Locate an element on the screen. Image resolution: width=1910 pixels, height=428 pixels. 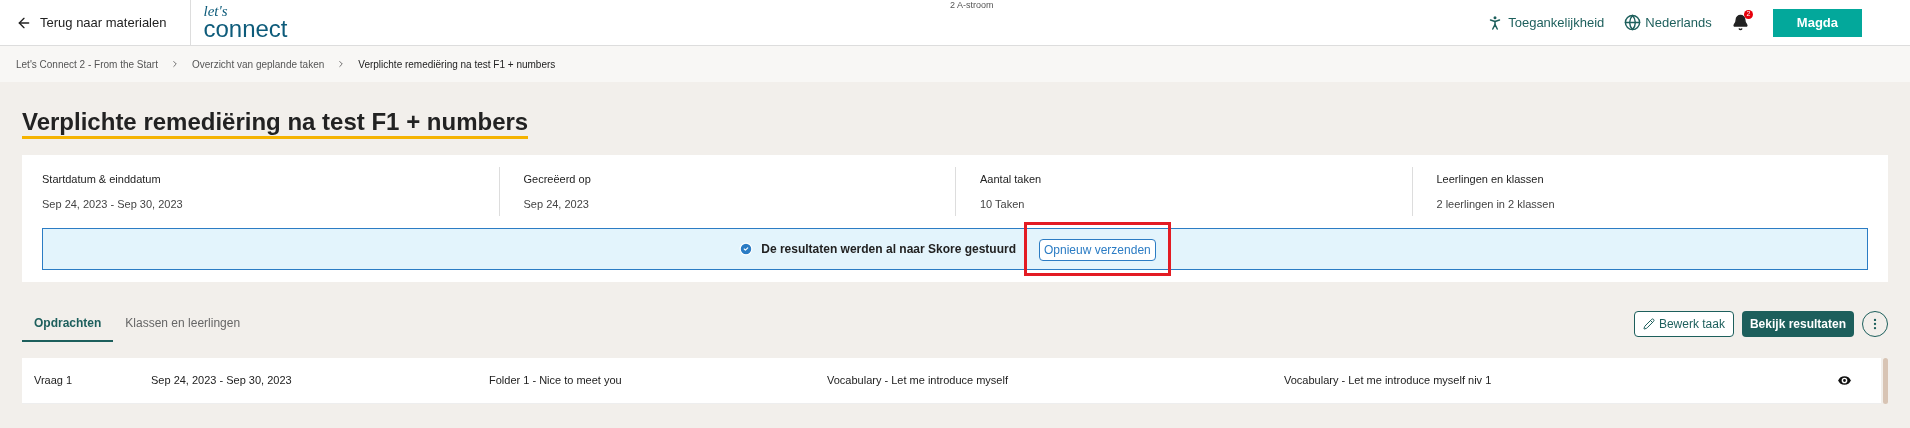
tab: Klassen en leerlingen is located at coordinates (183, 324).